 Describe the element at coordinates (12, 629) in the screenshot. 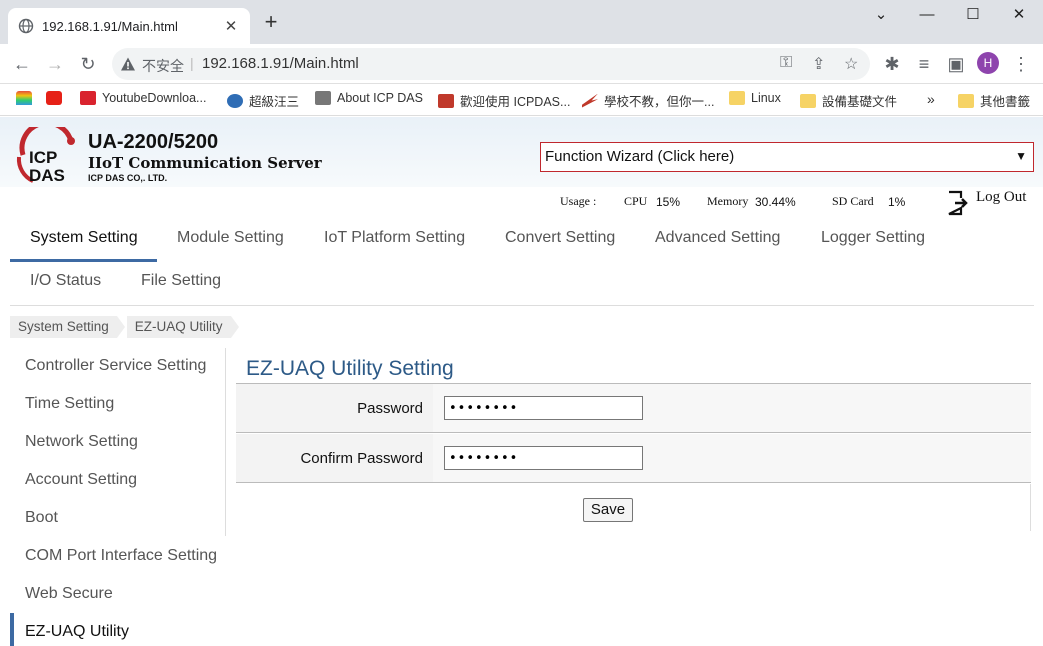

I see `active-sidebar-indicator` at that location.